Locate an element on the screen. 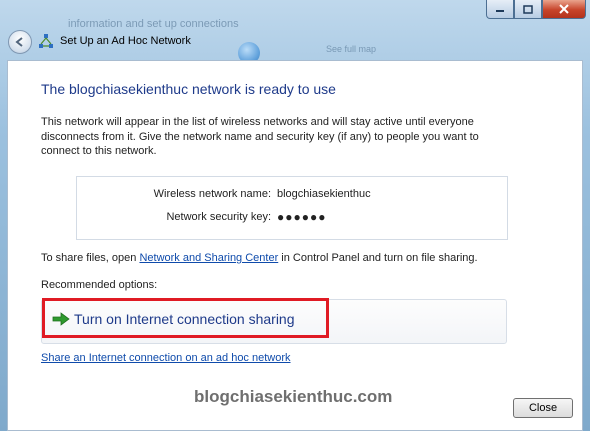 This screenshot has height=431, width=590. internet-sharing-option: Turn on Internet connection sharing is located at coordinates (274, 321).